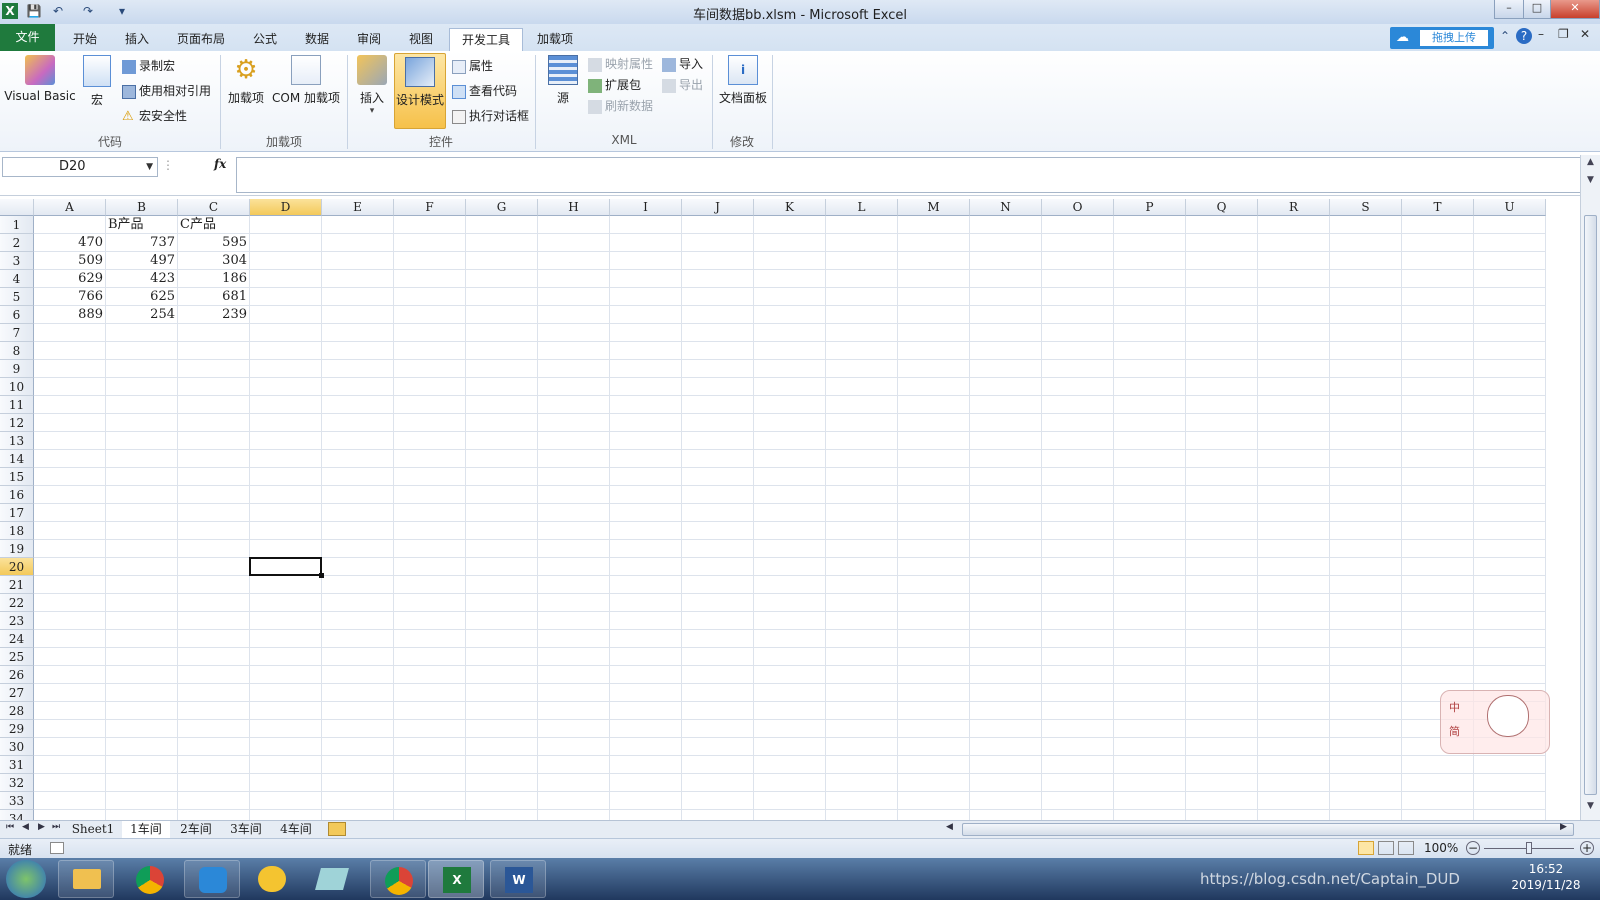 This screenshot has width=1600, height=900. What do you see at coordinates (1006, 207) in the screenshot?
I see `column-header-N: N` at bounding box center [1006, 207].